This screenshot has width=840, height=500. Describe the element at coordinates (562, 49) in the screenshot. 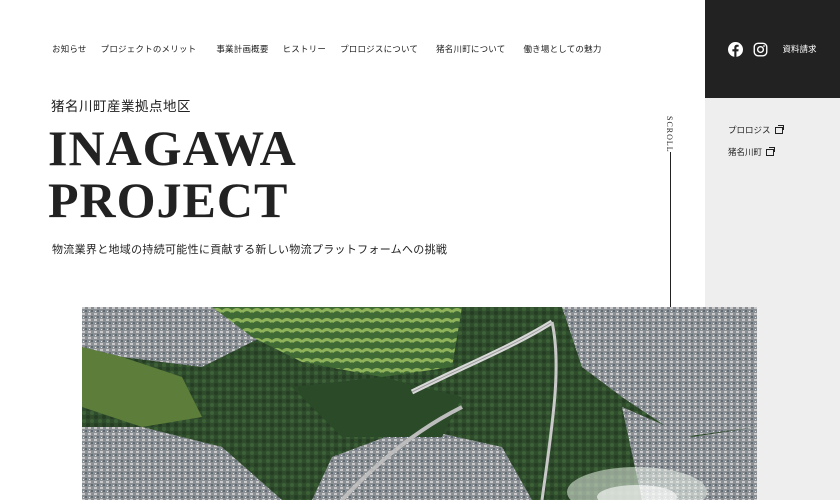

I see `nav-workplace-appeal: 働き場としての魅力` at that location.